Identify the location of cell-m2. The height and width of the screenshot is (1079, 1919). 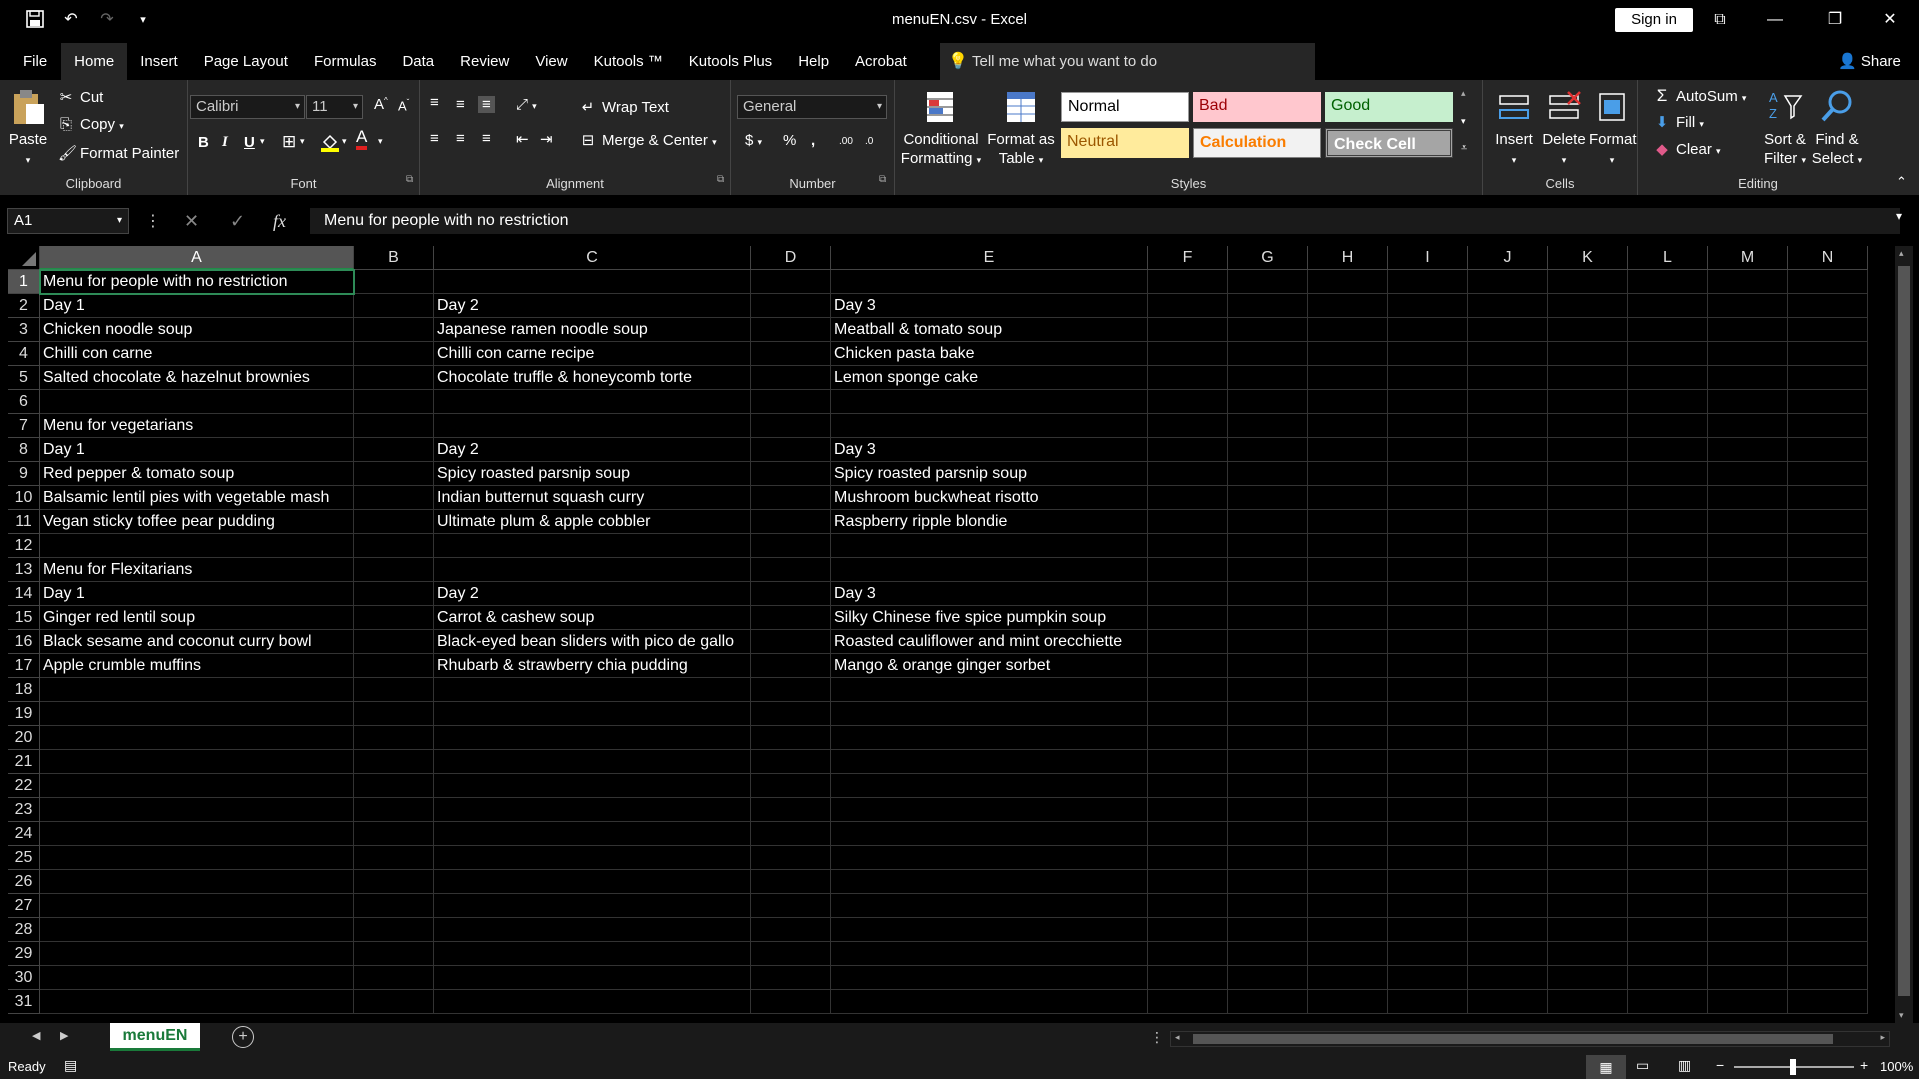
(1748, 306).